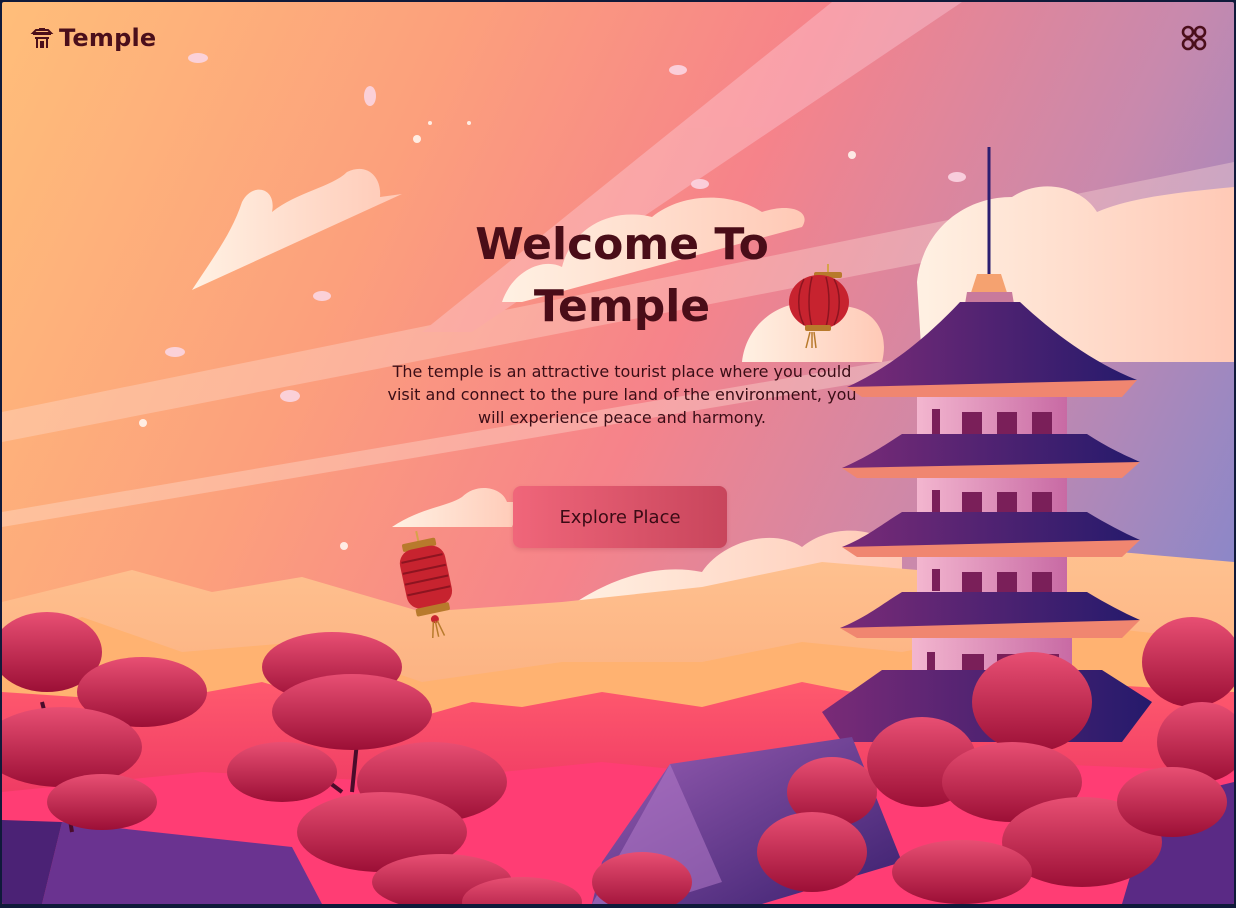  Describe the element at coordinates (618, 38) in the screenshot. I see `top-bar: Temple` at that location.